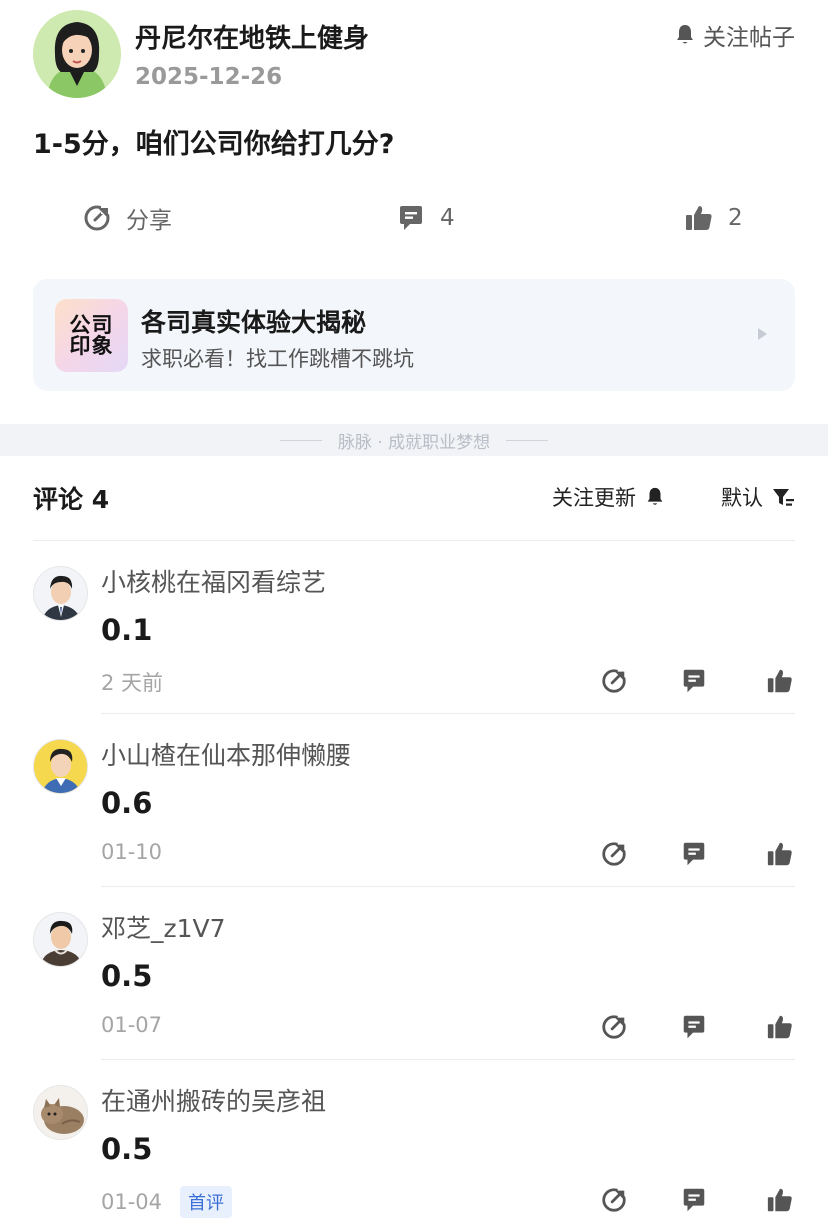 This screenshot has height=1226, width=828. What do you see at coordinates (762, 334) in the screenshot?
I see `chevron-right-icon` at bounding box center [762, 334].